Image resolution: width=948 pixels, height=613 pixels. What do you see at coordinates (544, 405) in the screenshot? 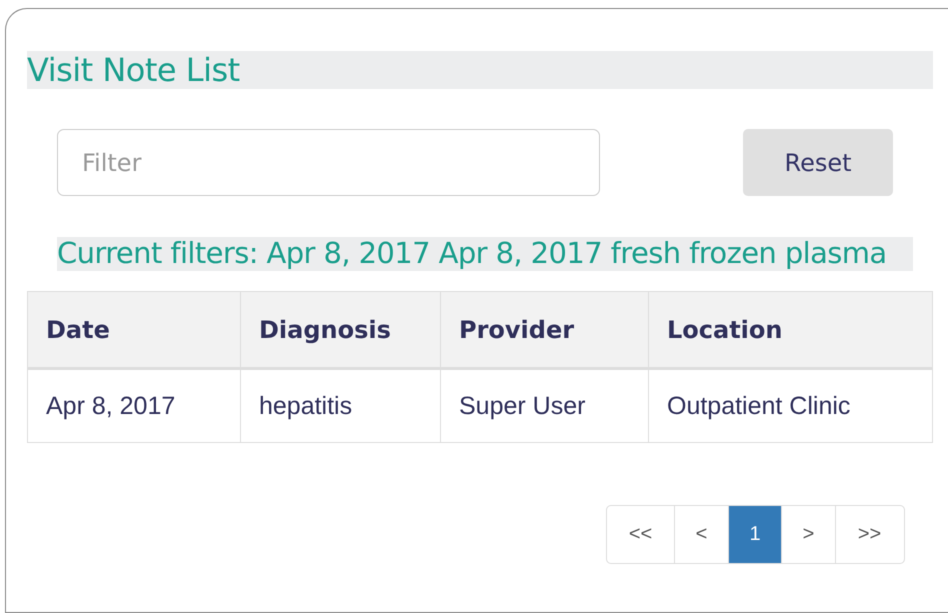
I see `table-cell: Super User` at bounding box center [544, 405].